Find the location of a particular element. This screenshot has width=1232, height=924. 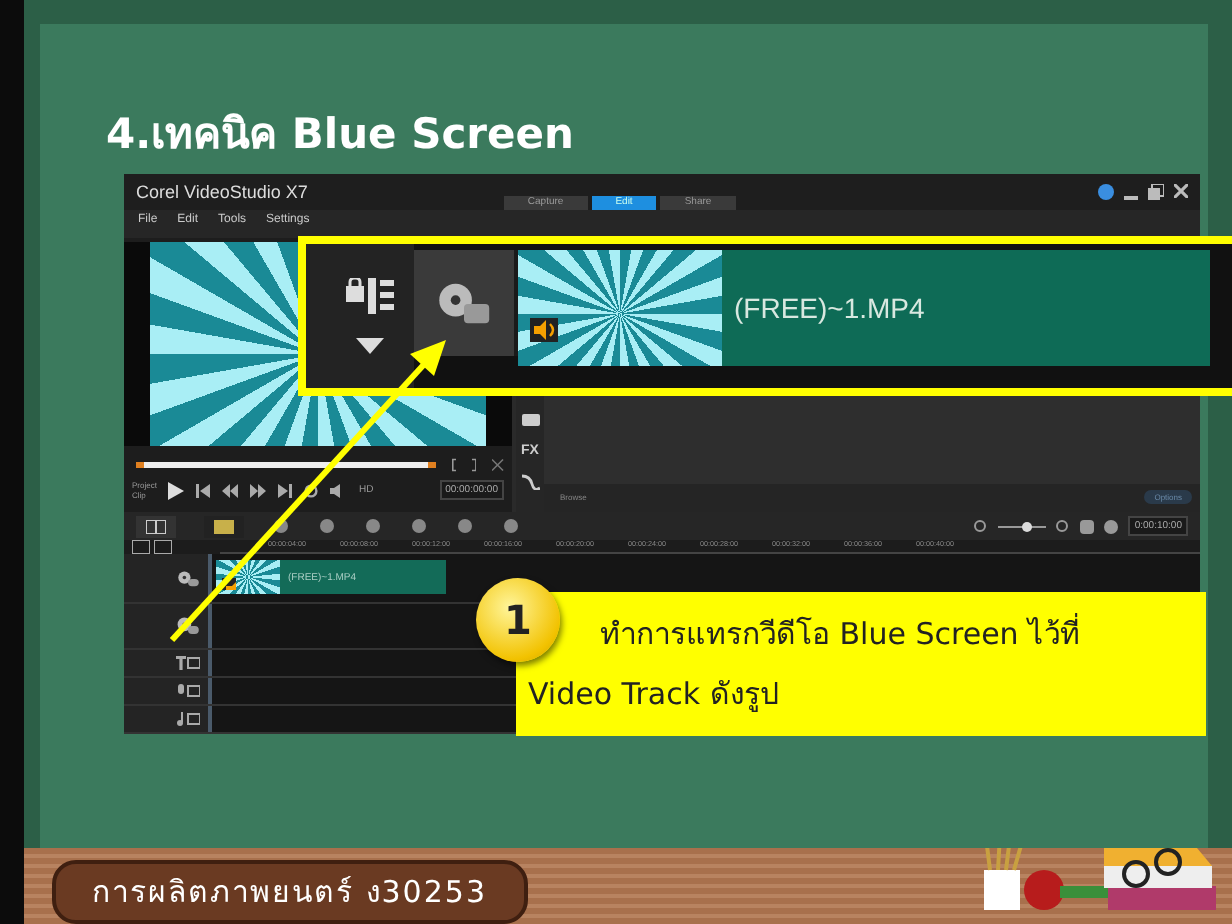

rewind-icon is located at coordinates (230, 490).